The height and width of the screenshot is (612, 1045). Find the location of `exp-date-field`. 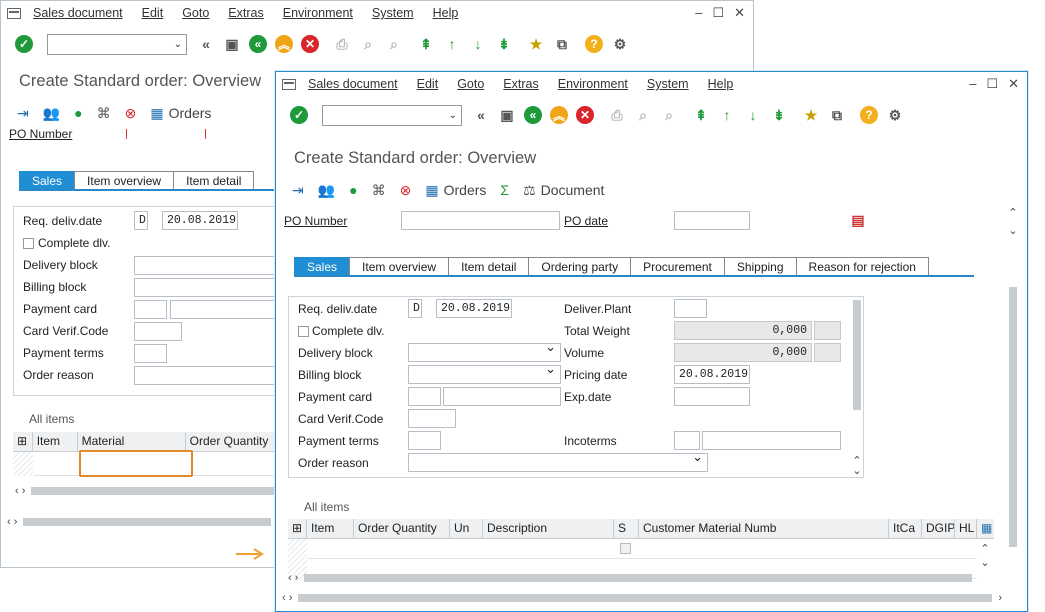

exp-date-field is located at coordinates (712, 396).